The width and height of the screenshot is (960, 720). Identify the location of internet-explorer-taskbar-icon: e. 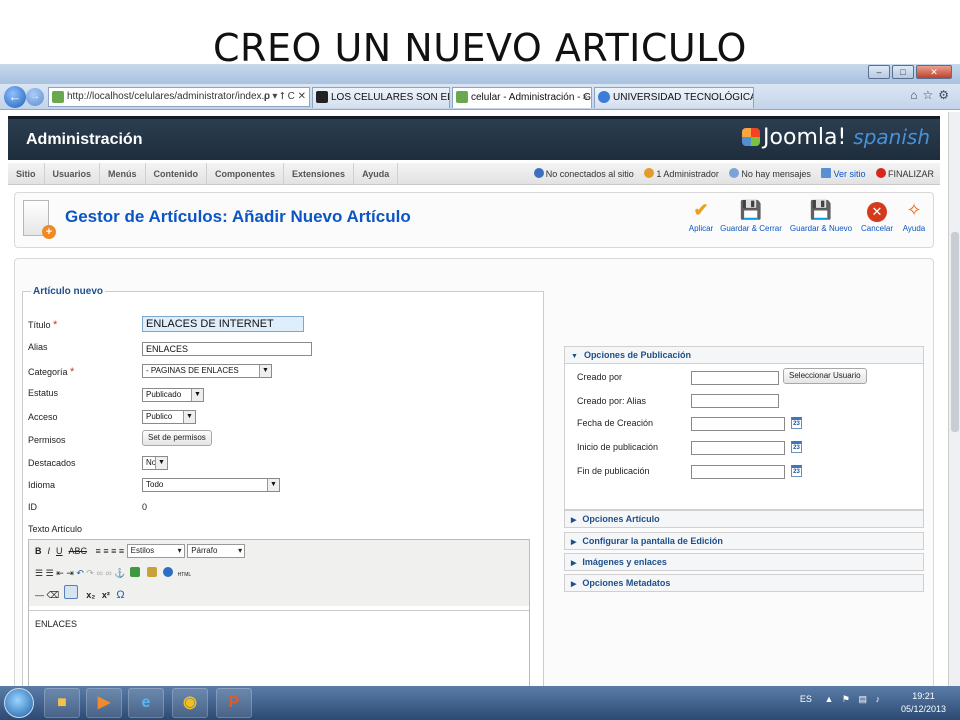
(146, 703).